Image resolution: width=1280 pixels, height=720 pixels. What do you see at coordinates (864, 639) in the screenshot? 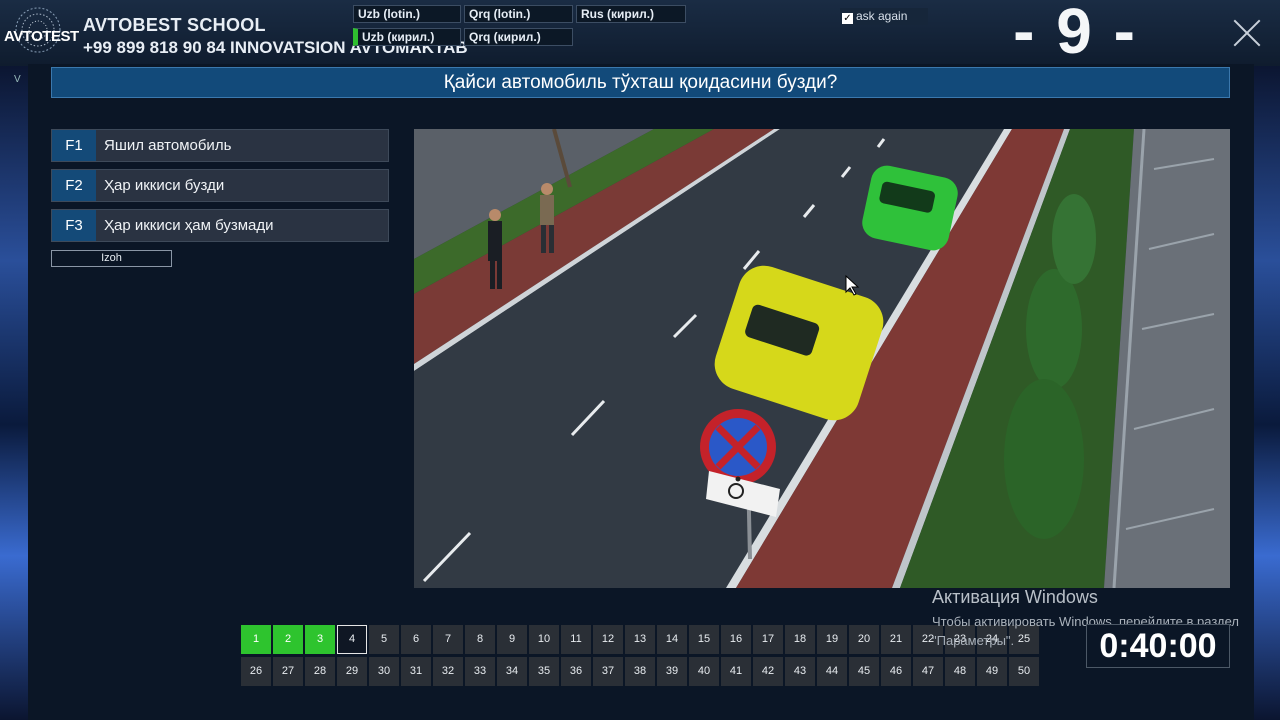
I see `question-nav-cell: 20` at bounding box center [864, 639].